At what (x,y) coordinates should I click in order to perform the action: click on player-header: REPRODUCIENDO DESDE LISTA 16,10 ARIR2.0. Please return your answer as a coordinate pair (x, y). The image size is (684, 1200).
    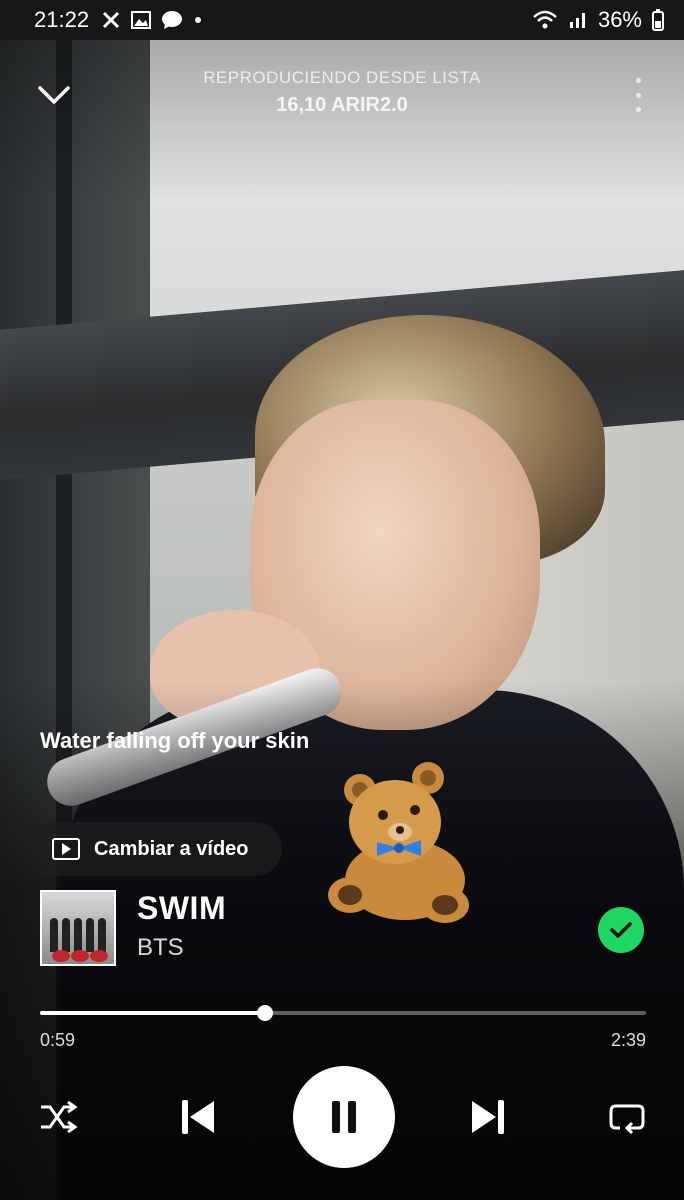
    Looking at the image, I should click on (342, 95).